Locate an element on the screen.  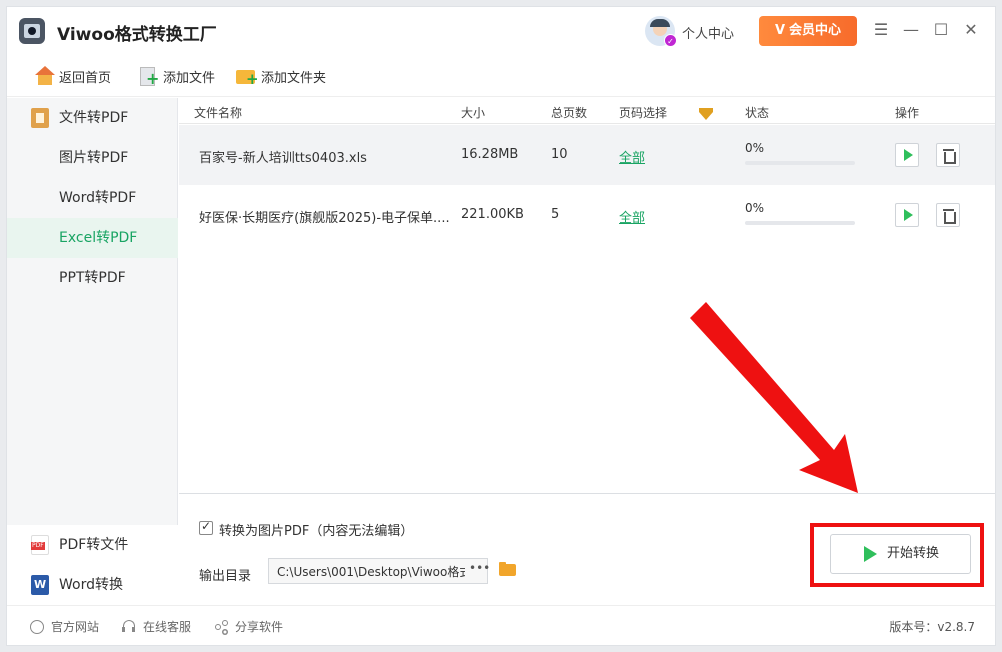
sidebar-item-label: PDF转文件 is located at coordinates (94, 545).